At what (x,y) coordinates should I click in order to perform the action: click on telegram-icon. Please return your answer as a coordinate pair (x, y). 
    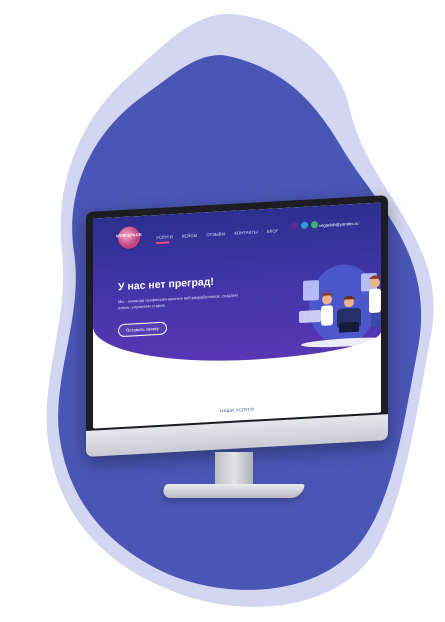
    Looking at the image, I should click on (304, 225).